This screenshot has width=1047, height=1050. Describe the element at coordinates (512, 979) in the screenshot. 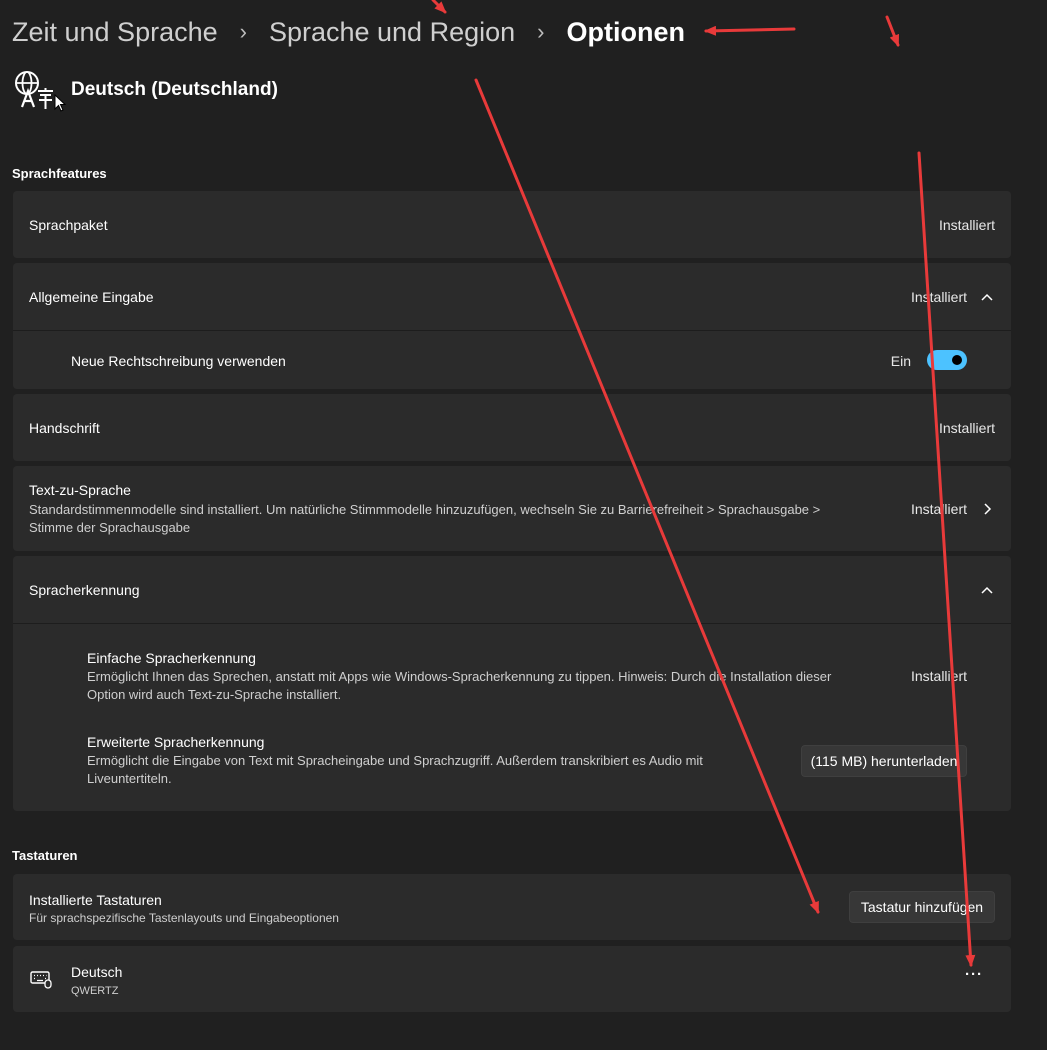

I see `keyboard-item-deutsch: Deutsch QWERTZ ···` at that location.